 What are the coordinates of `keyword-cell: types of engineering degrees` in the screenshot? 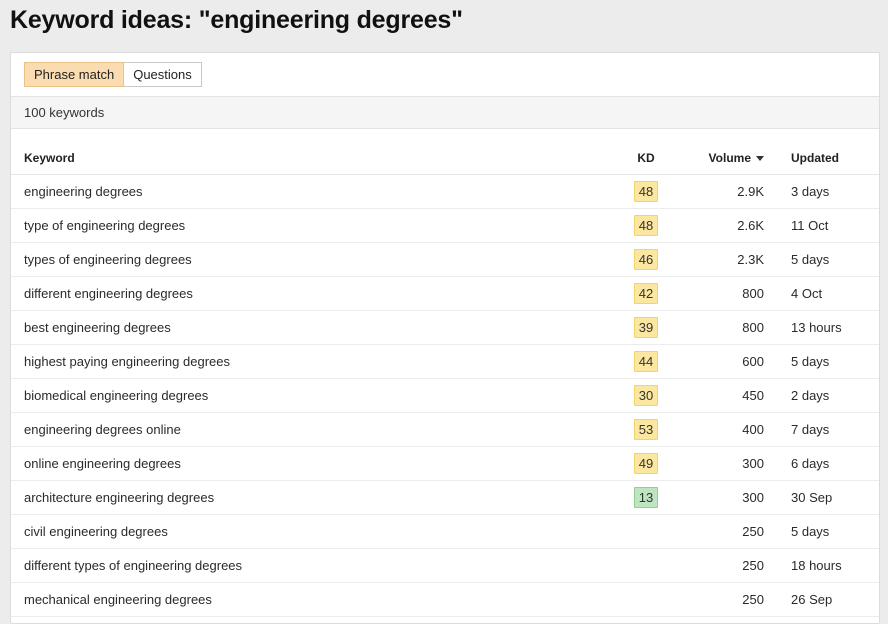 It's located at (313, 260).